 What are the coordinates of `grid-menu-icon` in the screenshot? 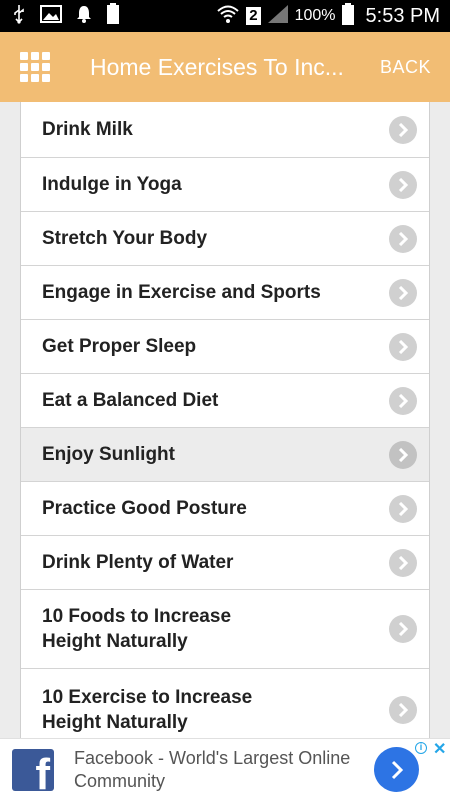 It's located at (35, 67).